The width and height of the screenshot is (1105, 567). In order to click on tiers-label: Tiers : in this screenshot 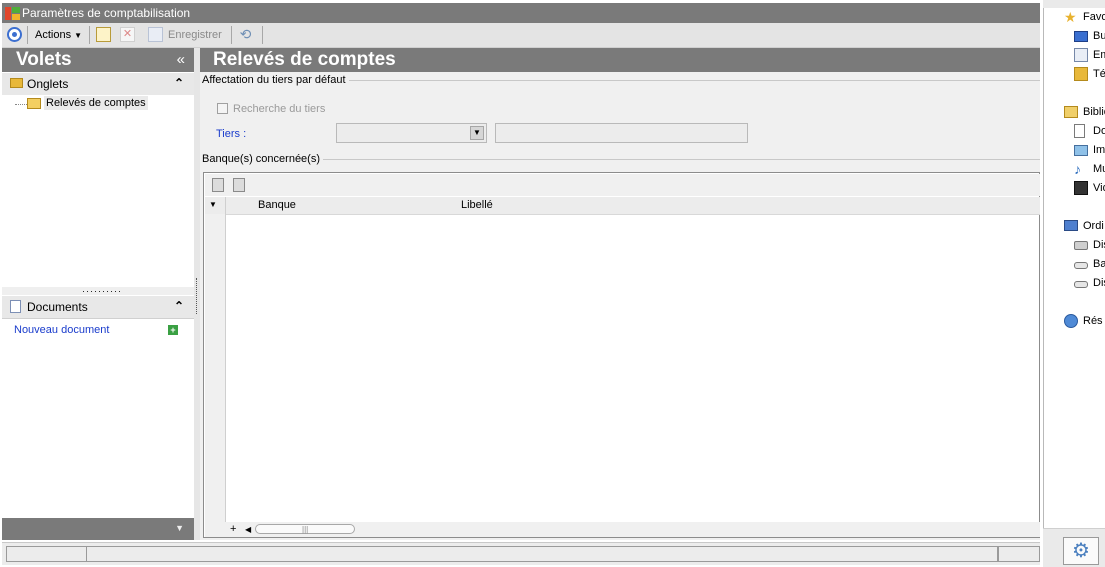, I will do `click(231, 134)`.